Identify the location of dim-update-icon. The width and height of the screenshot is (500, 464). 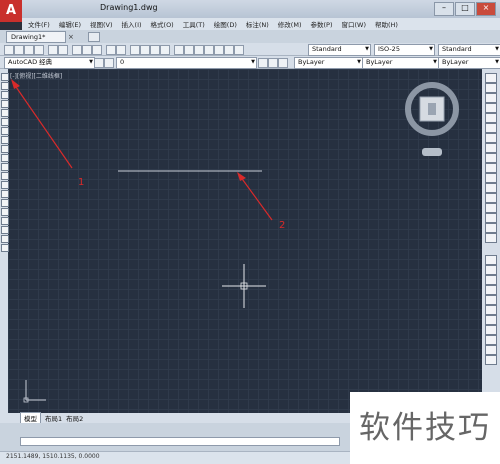
(491, 350).